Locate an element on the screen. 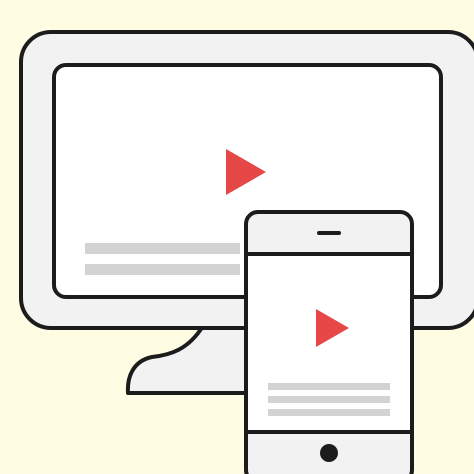  home-button-icon is located at coordinates (329, 453).